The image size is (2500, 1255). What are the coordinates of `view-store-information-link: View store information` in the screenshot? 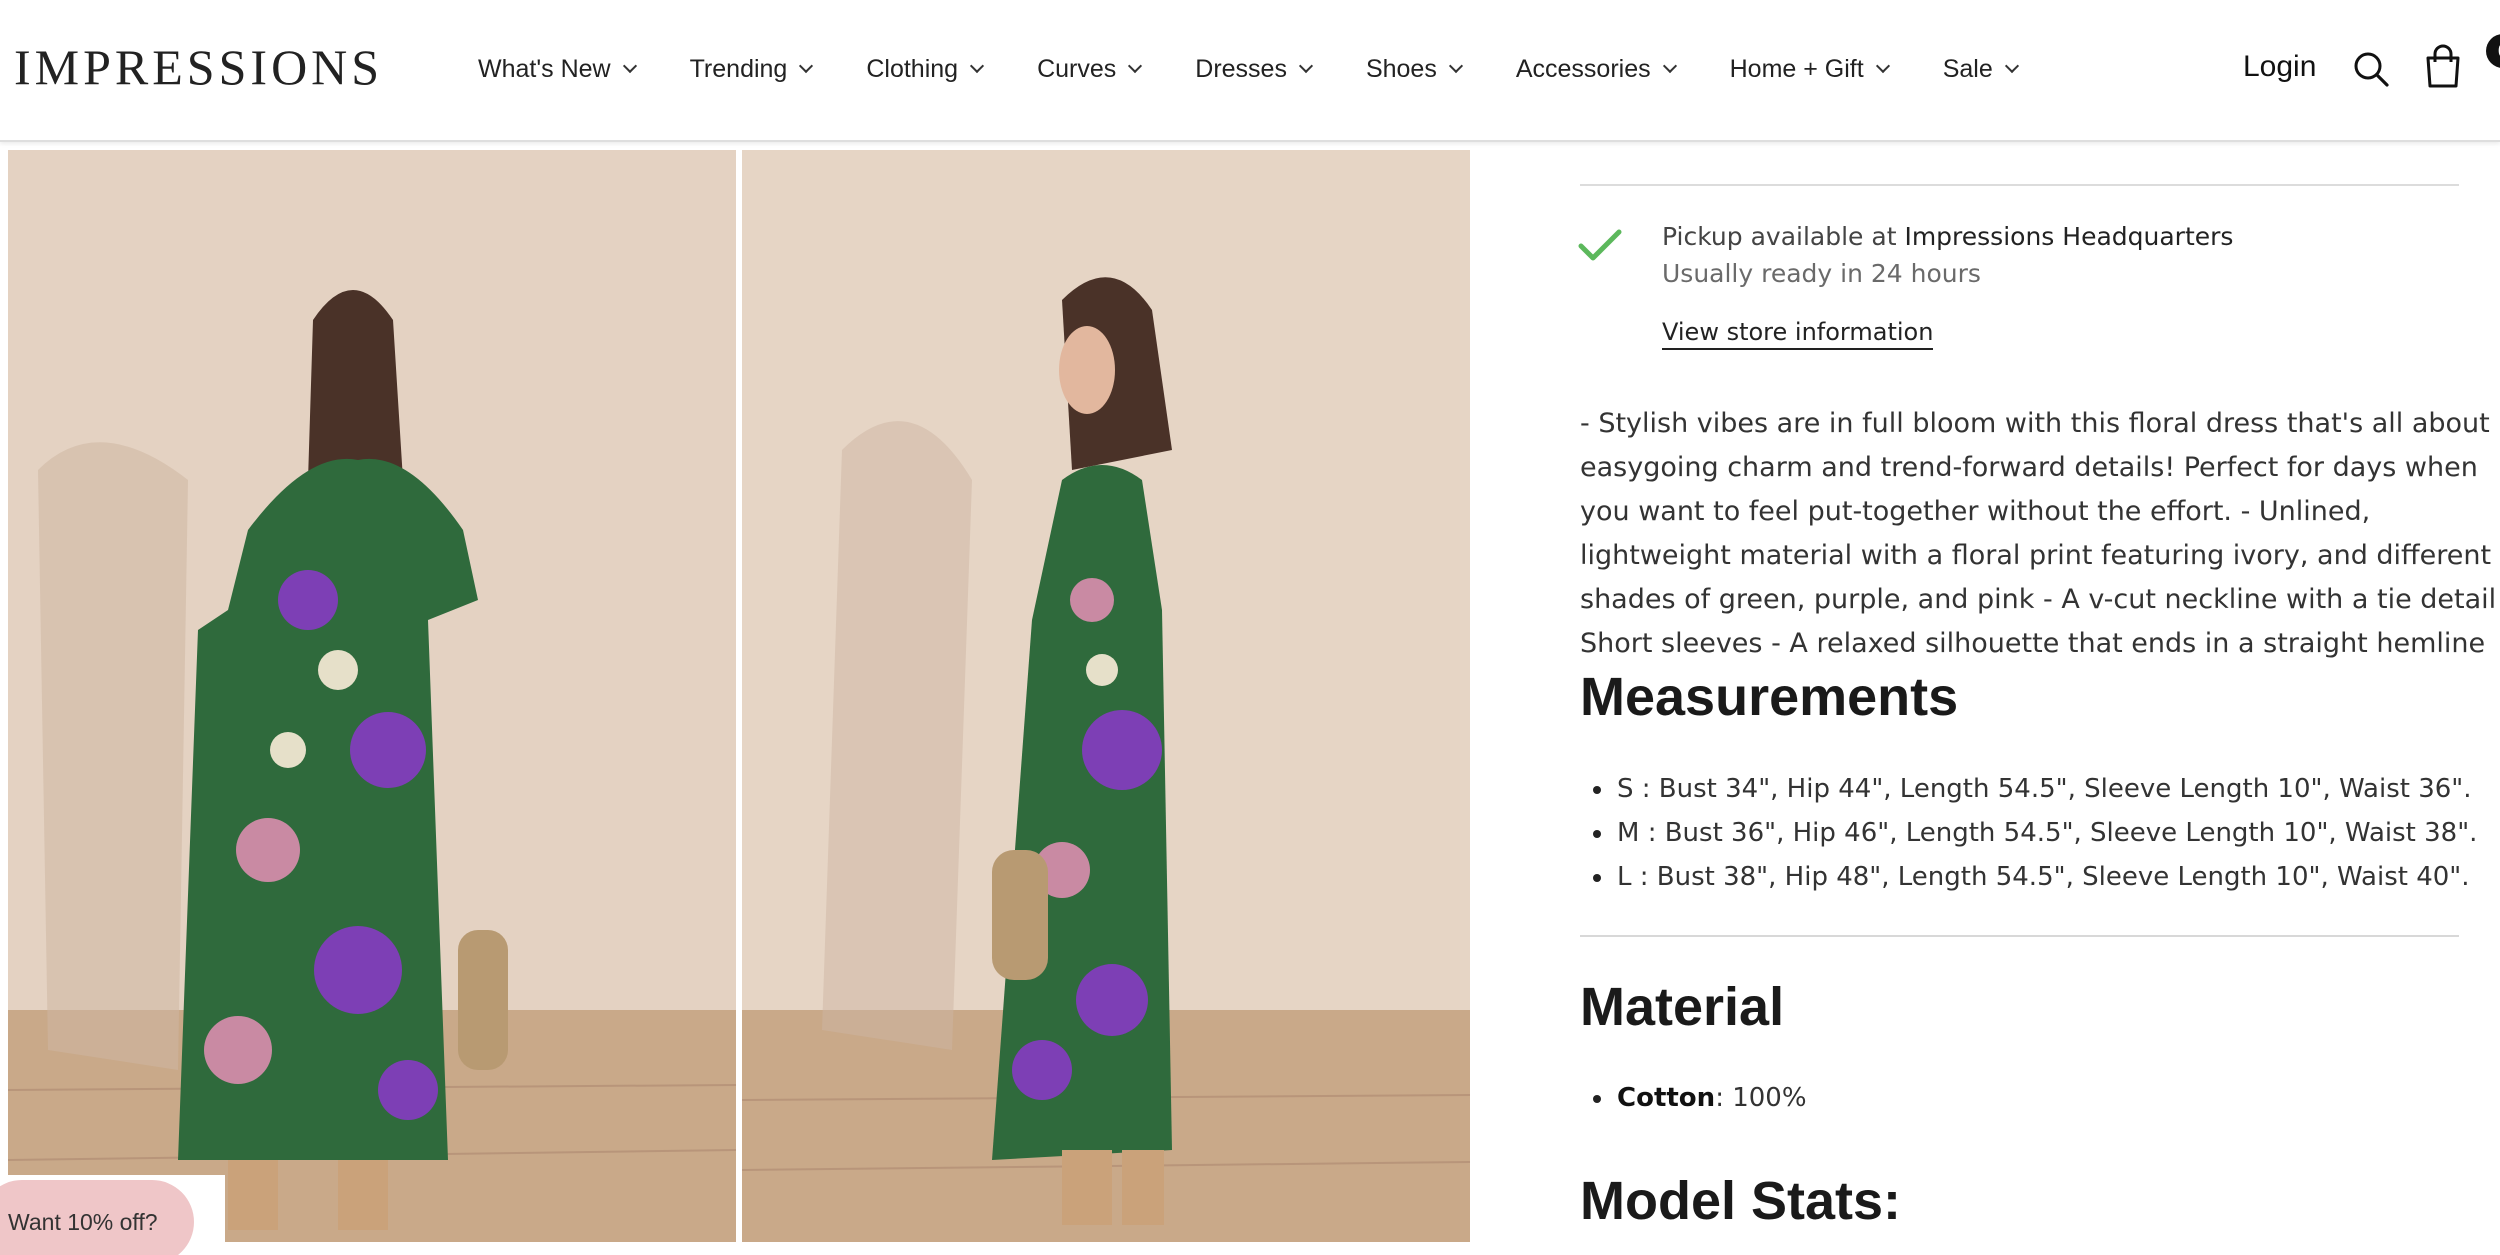 It's located at (1798, 334).